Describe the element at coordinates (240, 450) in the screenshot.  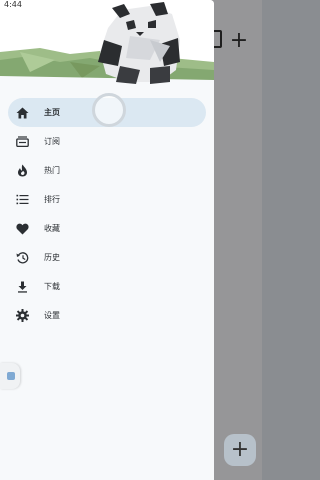
I see `add-fab-button: +` at that location.